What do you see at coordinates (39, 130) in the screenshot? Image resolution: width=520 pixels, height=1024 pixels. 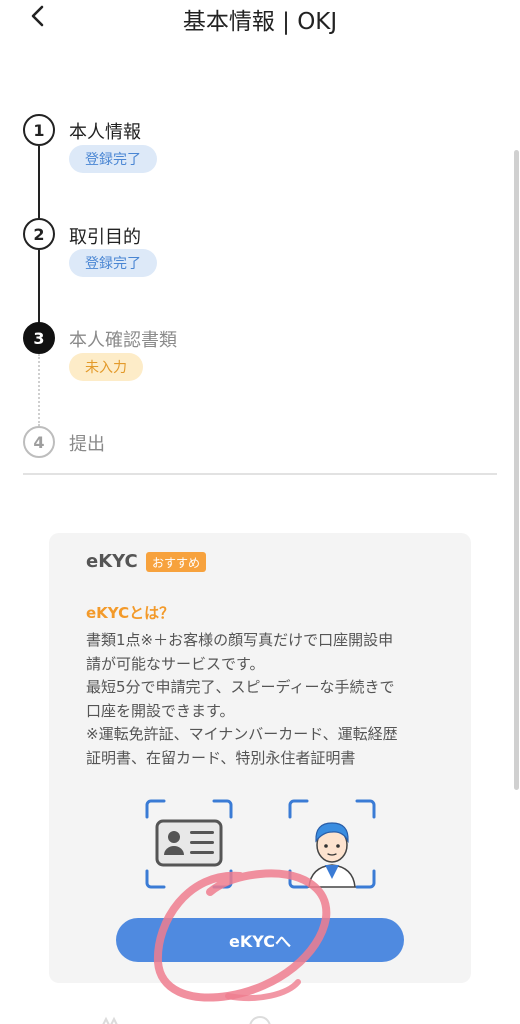 I see `step-number: 1` at bounding box center [39, 130].